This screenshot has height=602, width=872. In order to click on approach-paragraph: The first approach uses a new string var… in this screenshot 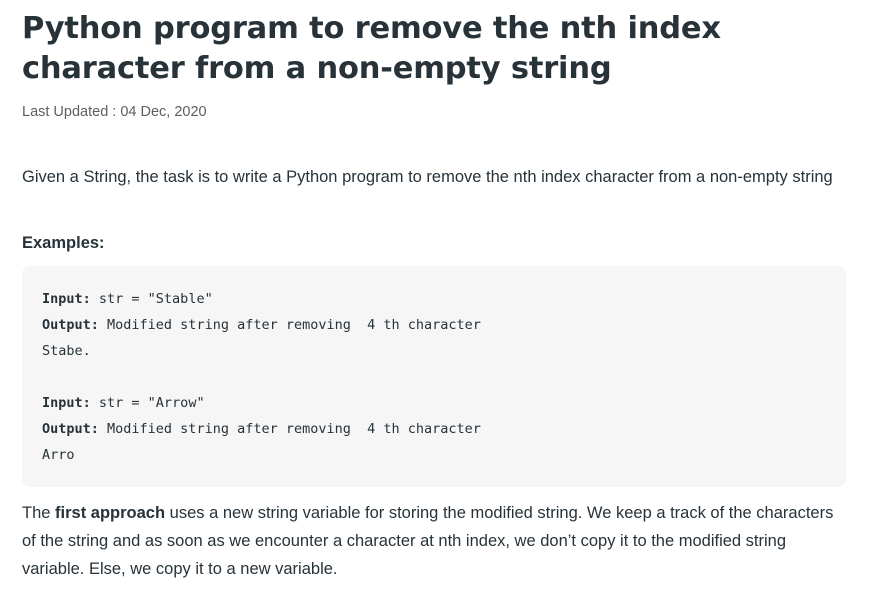, I will do `click(432, 541)`.